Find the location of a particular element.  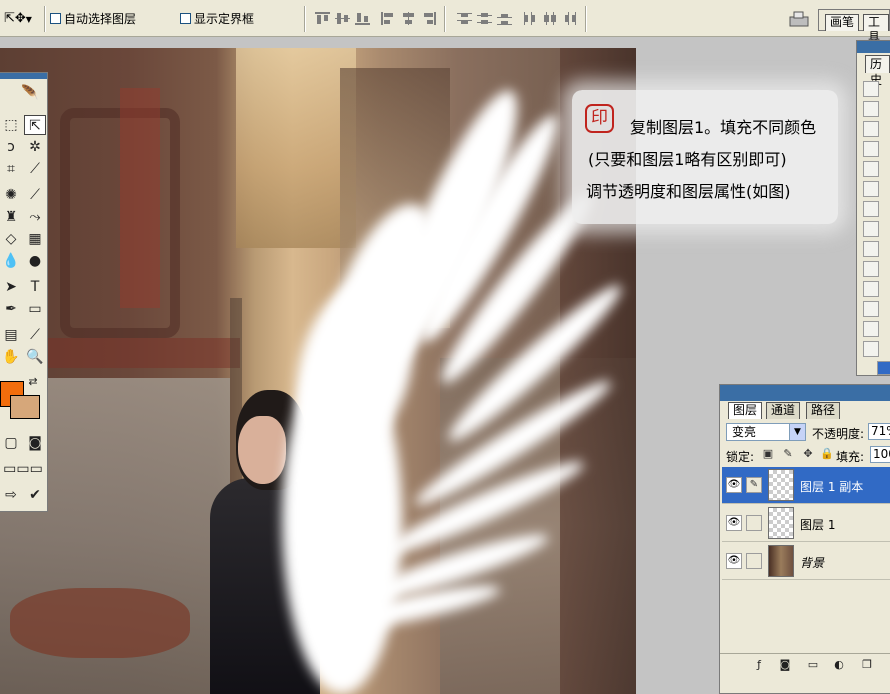

tool-preset-picker: ⇱✥▼ is located at coordinates (21, 19).